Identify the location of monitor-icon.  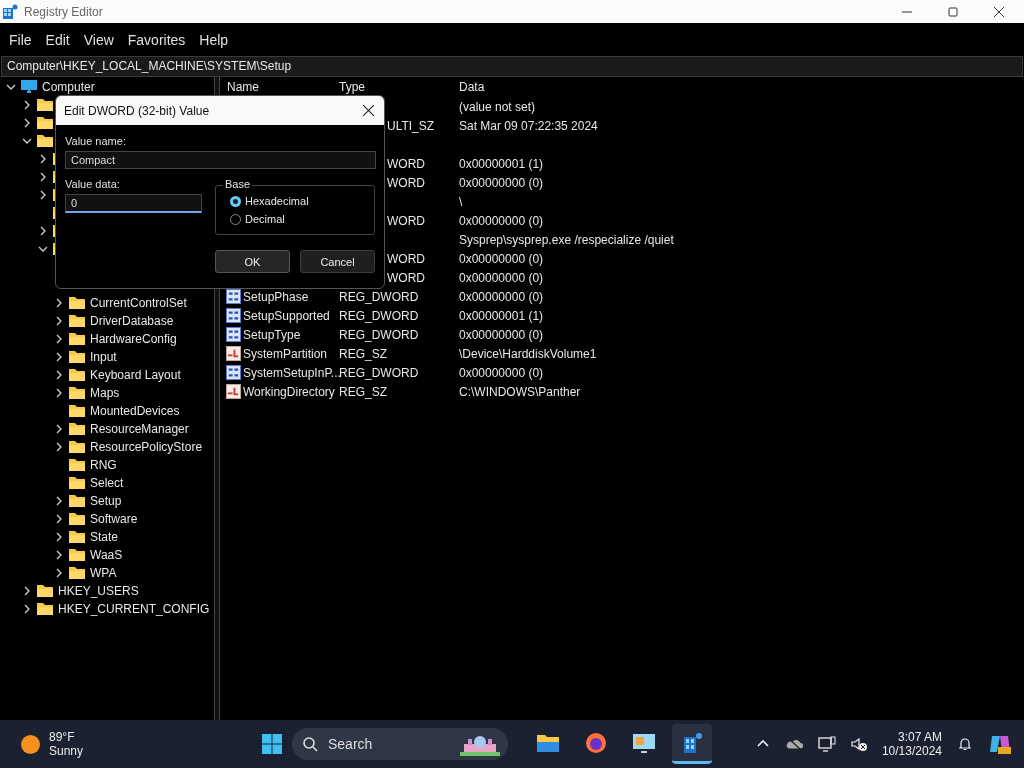
(826, 744).